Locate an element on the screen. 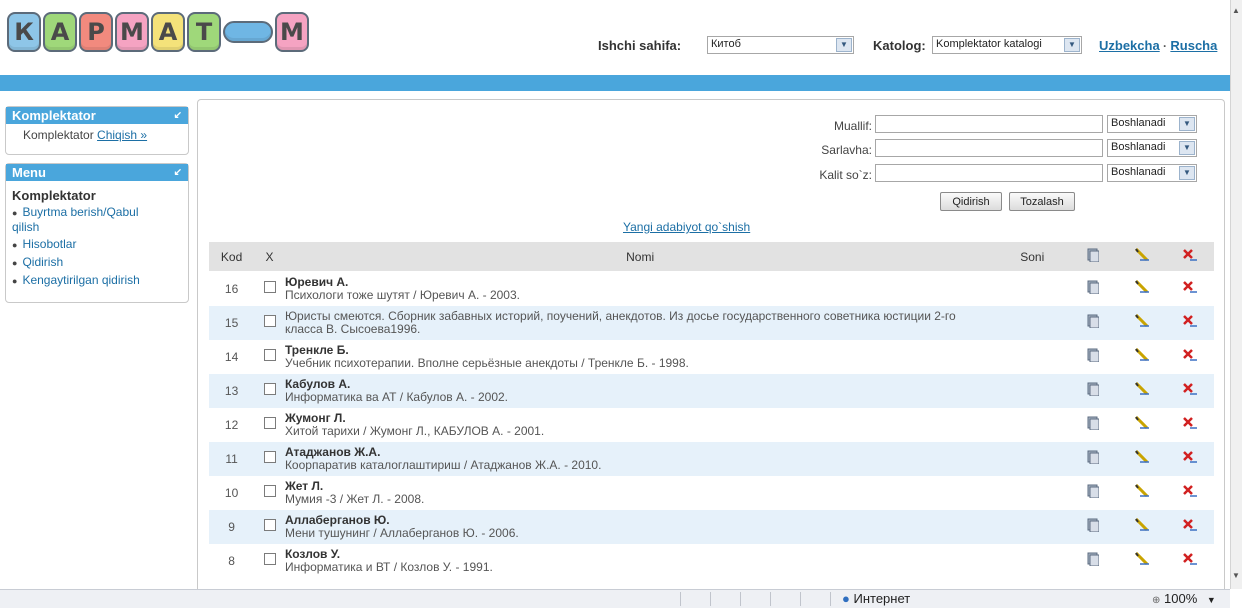 This screenshot has height=608, width=1242. lang-russian-link: Ruscha is located at coordinates (1193, 45).